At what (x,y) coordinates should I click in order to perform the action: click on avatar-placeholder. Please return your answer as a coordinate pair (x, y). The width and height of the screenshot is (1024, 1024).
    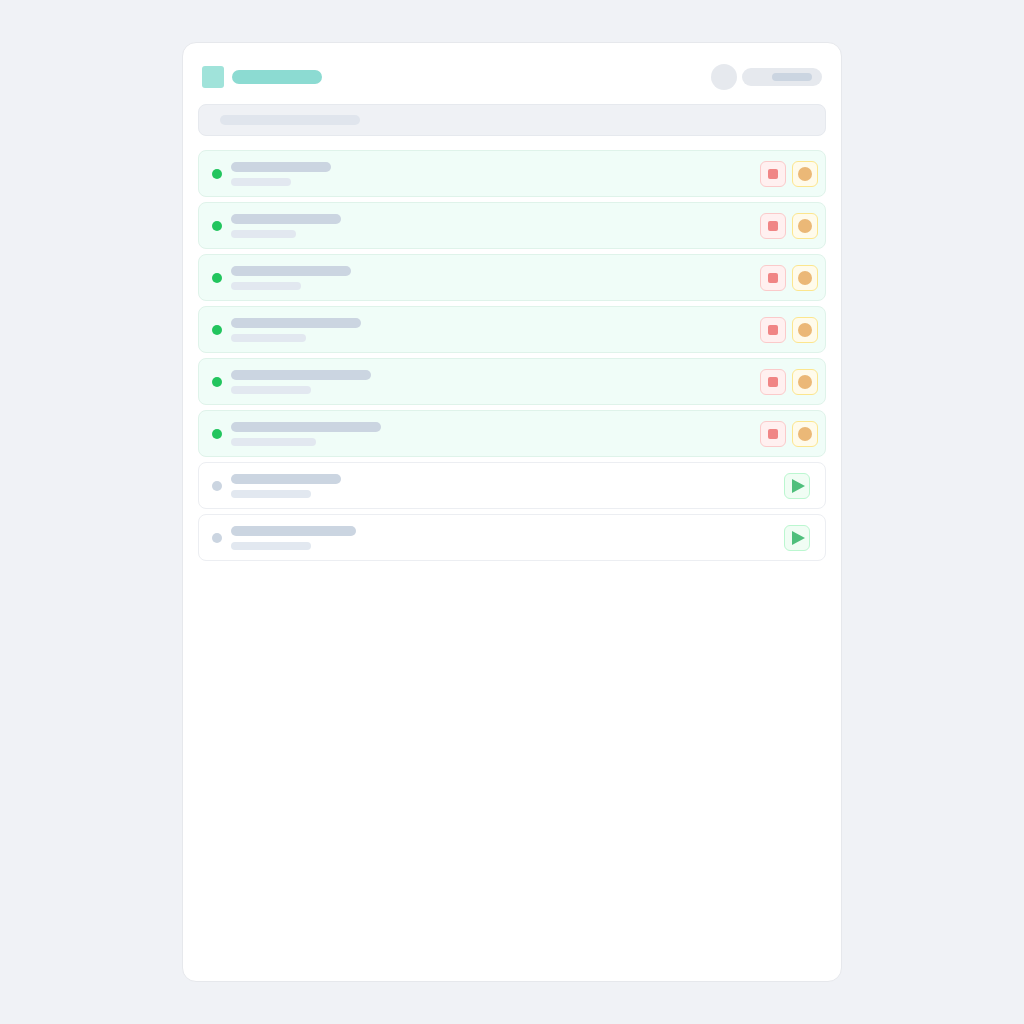
    Looking at the image, I should click on (724, 77).